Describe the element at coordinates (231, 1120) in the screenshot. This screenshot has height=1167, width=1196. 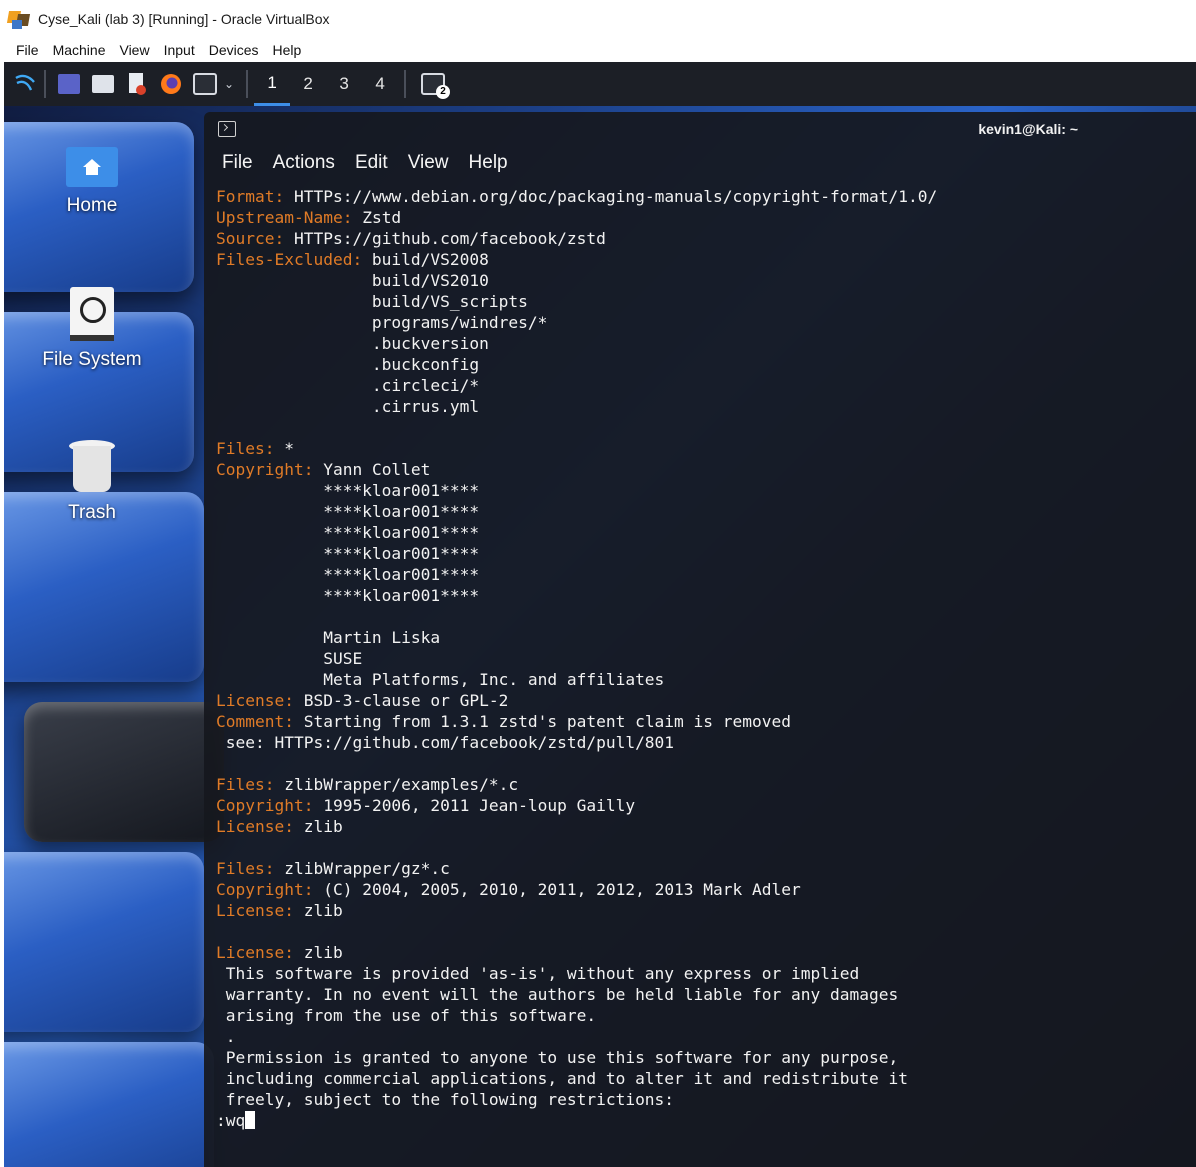
I see `command-text: :wq` at that location.